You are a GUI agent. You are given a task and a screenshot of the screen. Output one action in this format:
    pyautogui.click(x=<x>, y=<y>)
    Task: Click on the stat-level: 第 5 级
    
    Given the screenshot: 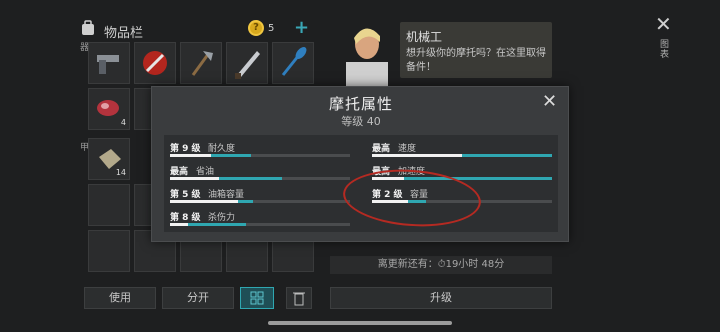 What is the action you would take?
    pyautogui.click(x=185, y=195)
    